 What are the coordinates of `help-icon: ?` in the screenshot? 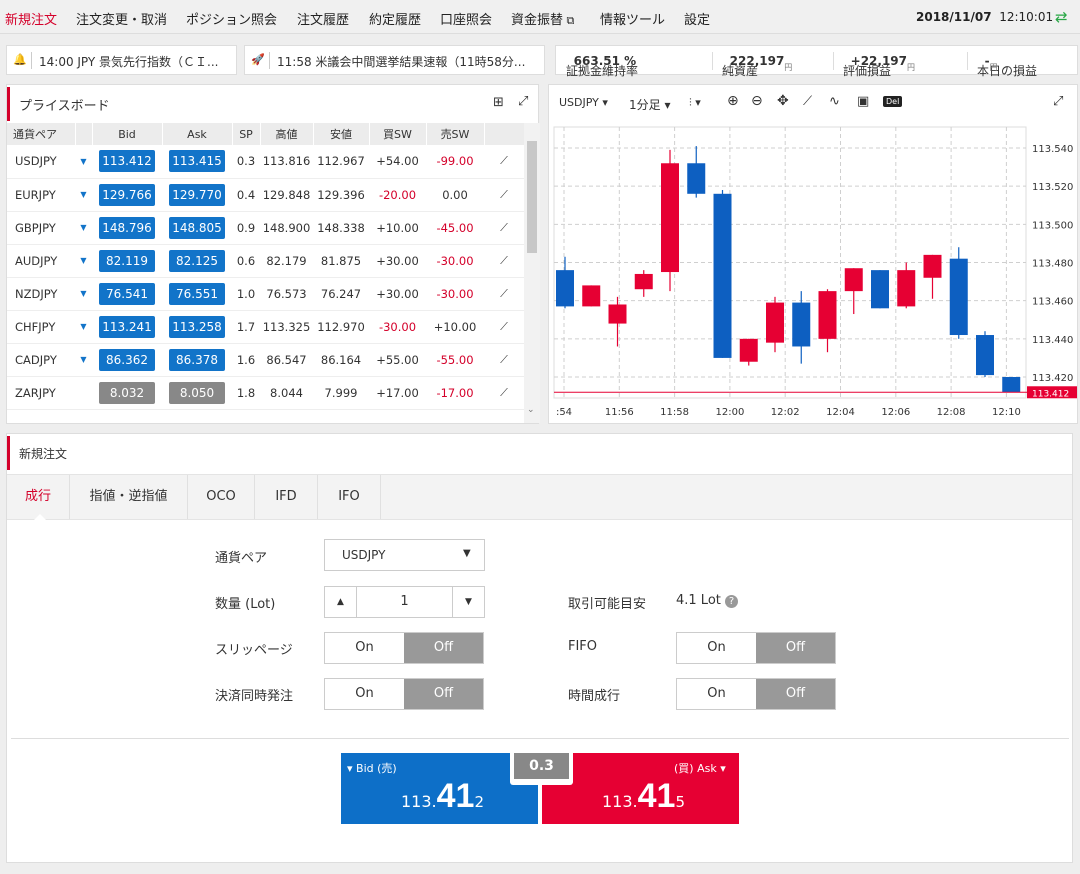 It's located at (732, 601).